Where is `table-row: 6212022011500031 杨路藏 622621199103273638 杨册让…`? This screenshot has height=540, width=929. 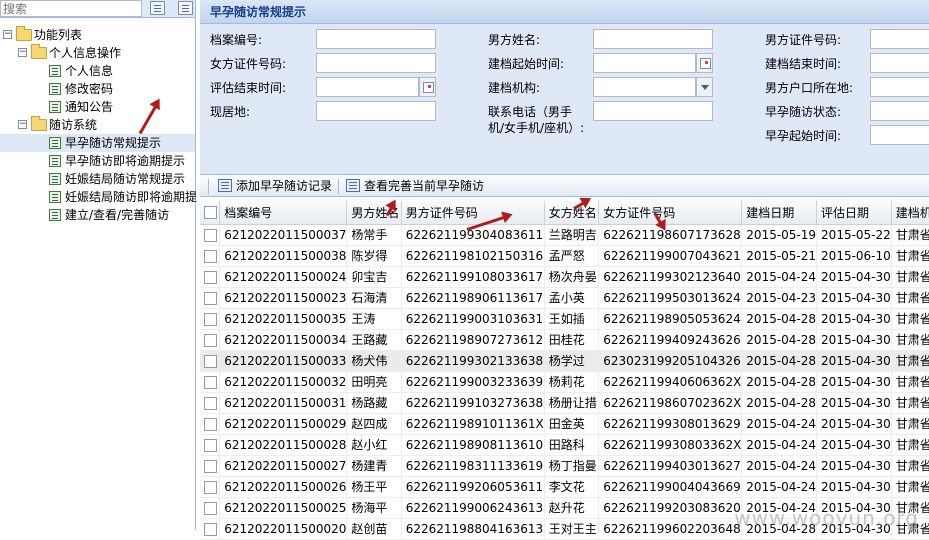
table-row: 6212022011500031 杨路藏 622621199103273638 杨册让… is located at coordinates (564, 403).